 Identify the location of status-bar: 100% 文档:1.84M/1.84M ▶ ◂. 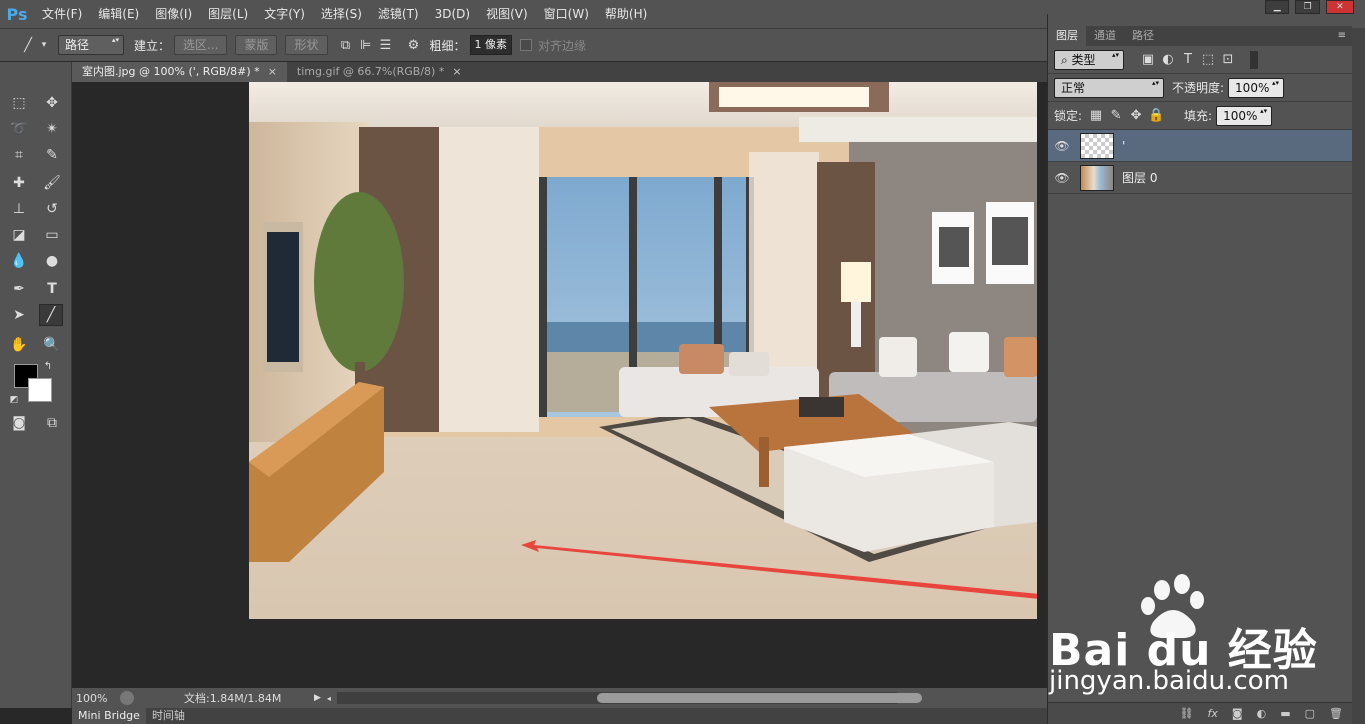
(559, 698).